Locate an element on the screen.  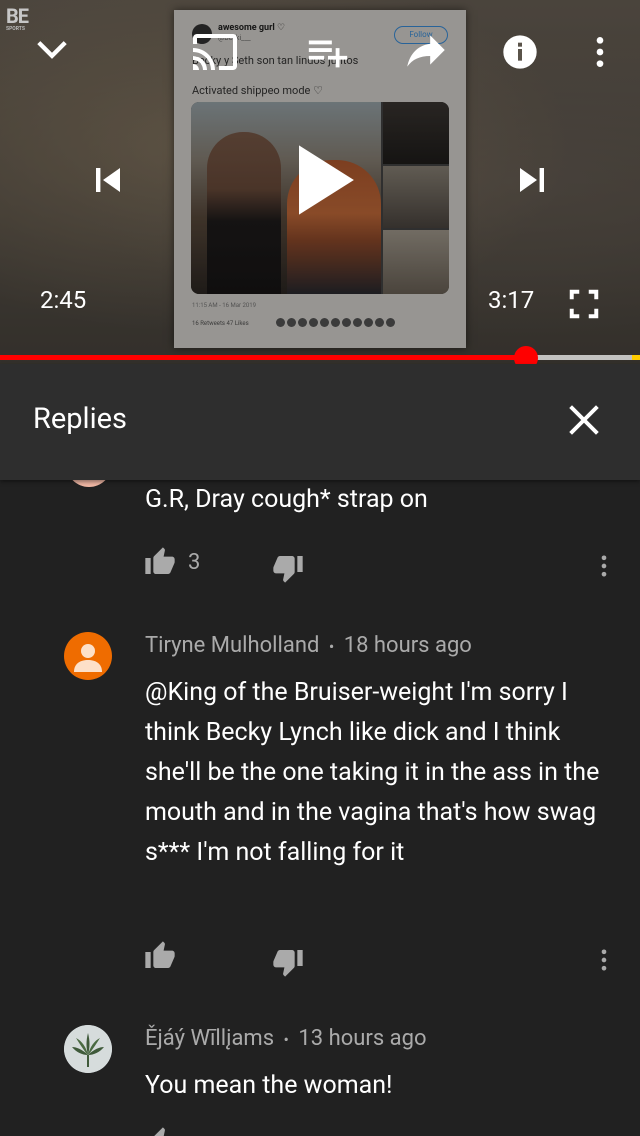
next-button is located at coordinates (532, 180).